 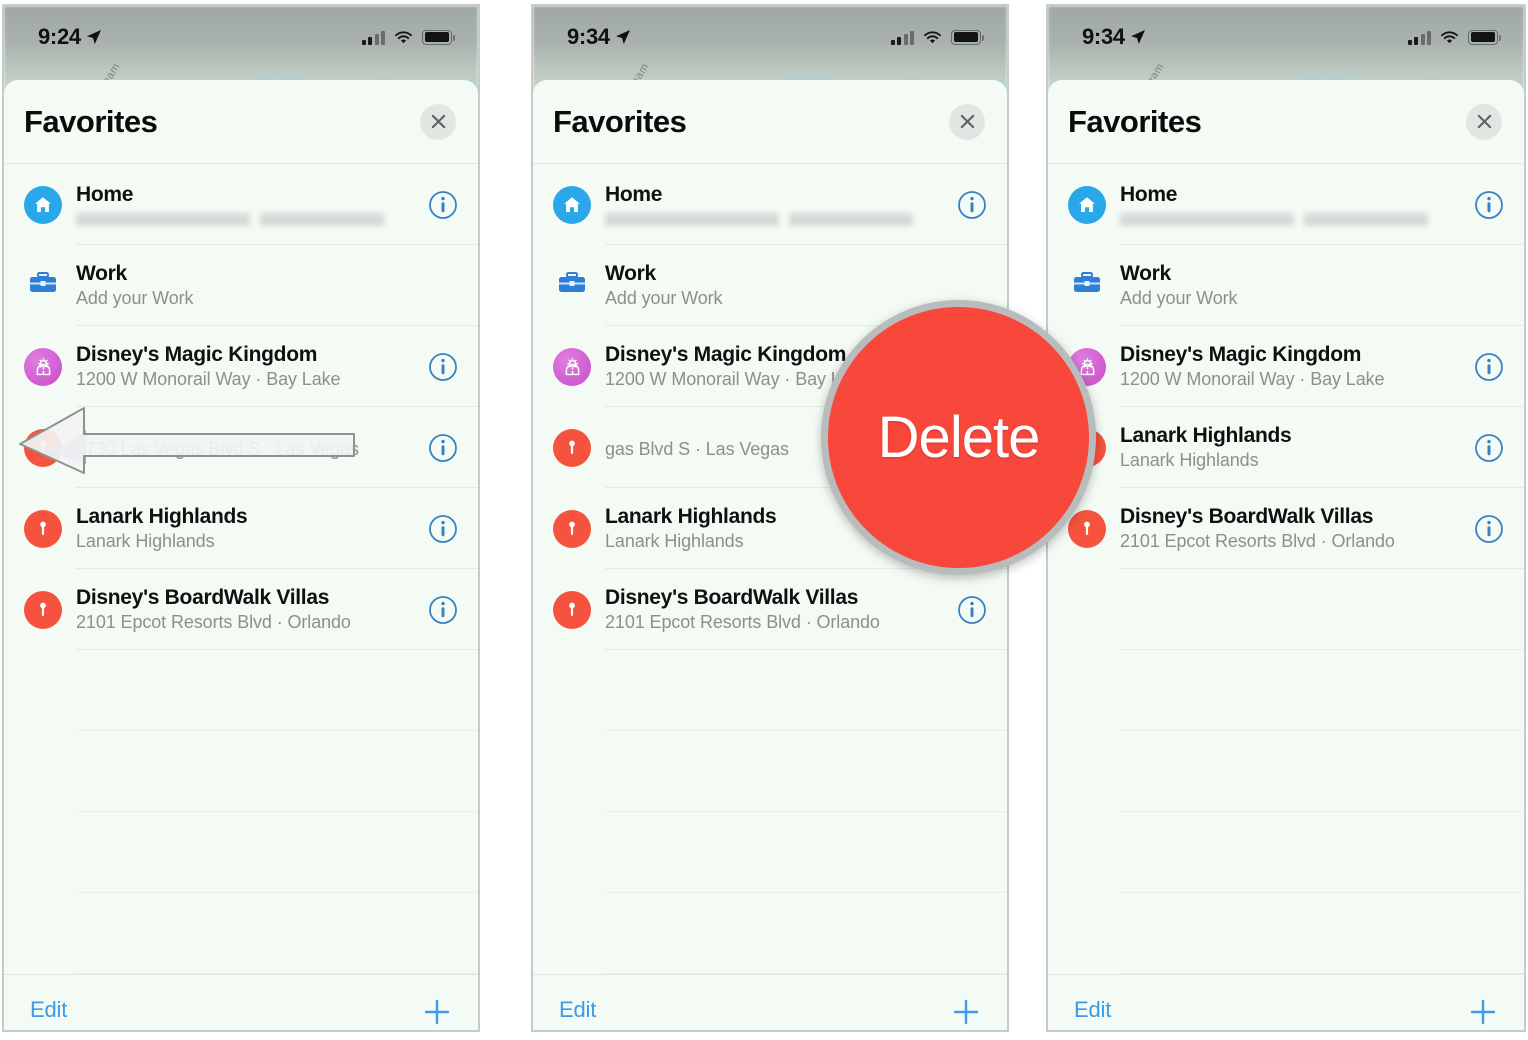 What do you see at coordinates (241, 37) in the screenshot?
I see `status-bar: 9:24` at bounding box center [241, 37].